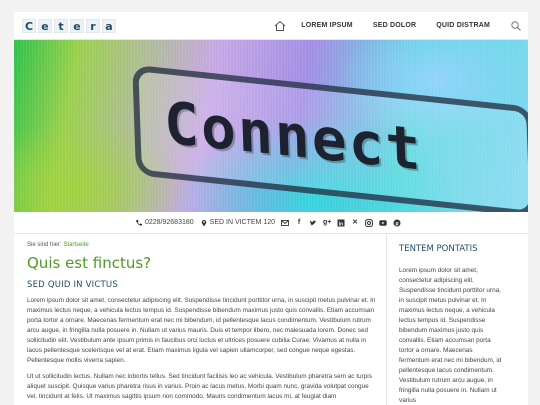  I want to click on nav-item-lorem-ipsum: LOREM IPSUM, so click(327, 25).